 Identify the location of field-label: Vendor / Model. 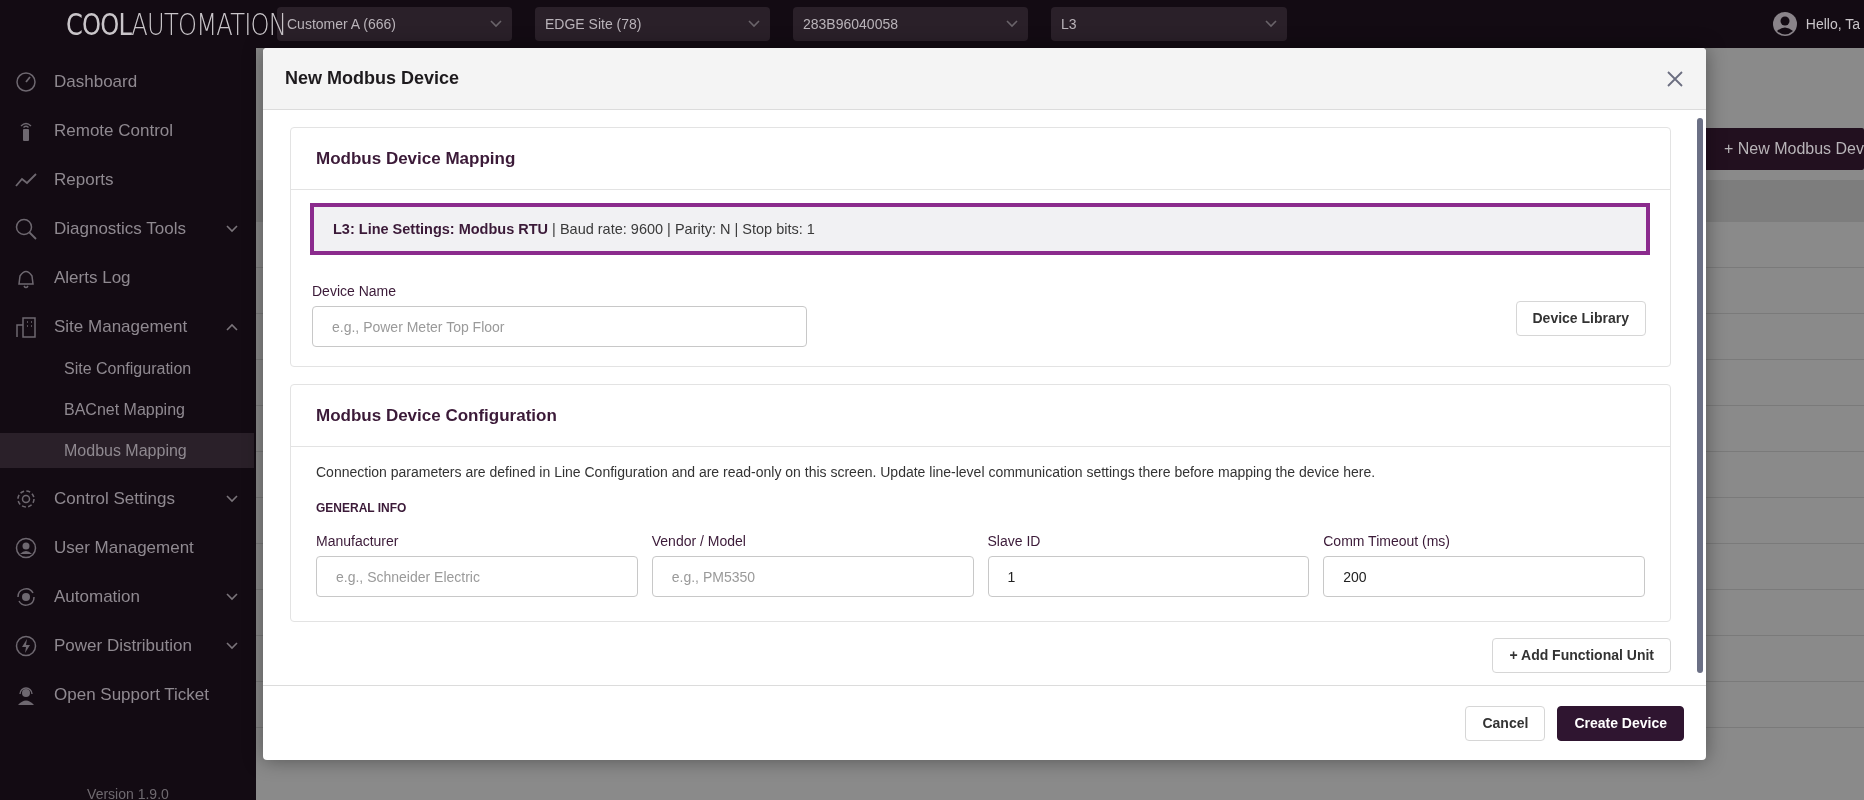
(699, 541).